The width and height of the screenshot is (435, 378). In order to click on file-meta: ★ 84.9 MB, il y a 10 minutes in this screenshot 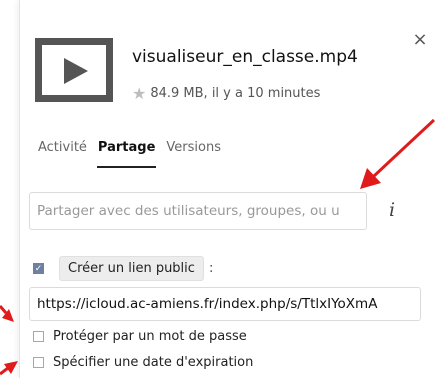, I will do `click(226, 94)`.